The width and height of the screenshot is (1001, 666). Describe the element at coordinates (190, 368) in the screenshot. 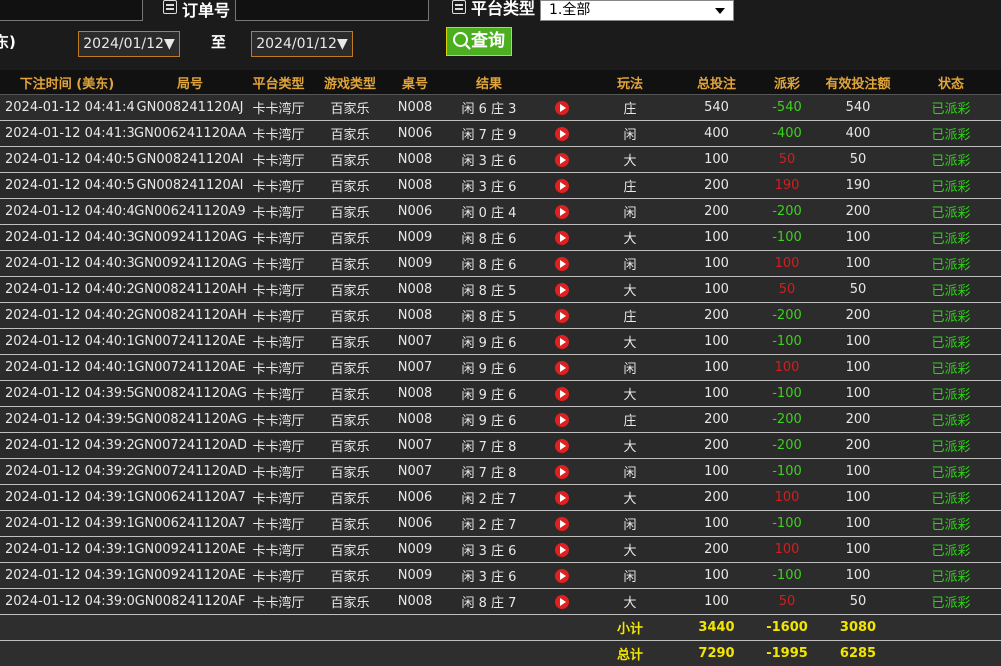

I see `cell-round-number: GN007241120AE` at that location.